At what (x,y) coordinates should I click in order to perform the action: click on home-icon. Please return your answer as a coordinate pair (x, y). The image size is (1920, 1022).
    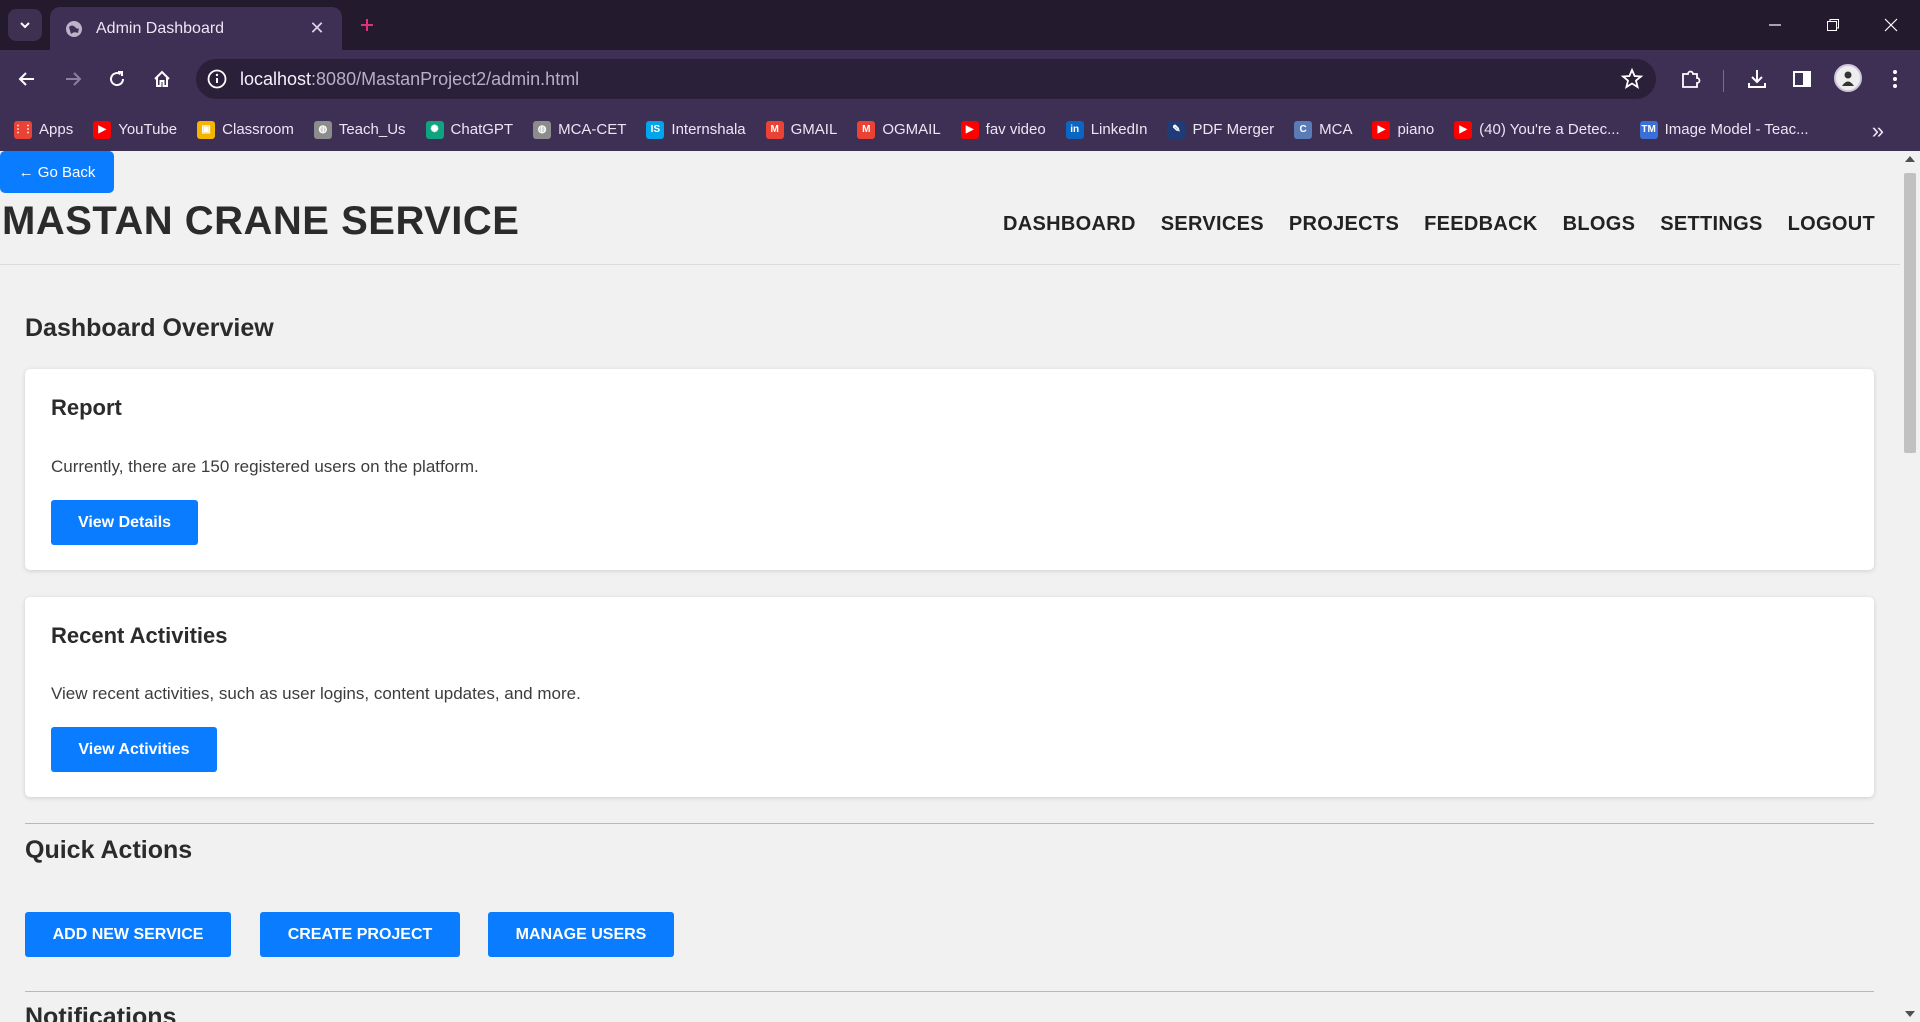
    Looking at the image, I should click on (162, 78).